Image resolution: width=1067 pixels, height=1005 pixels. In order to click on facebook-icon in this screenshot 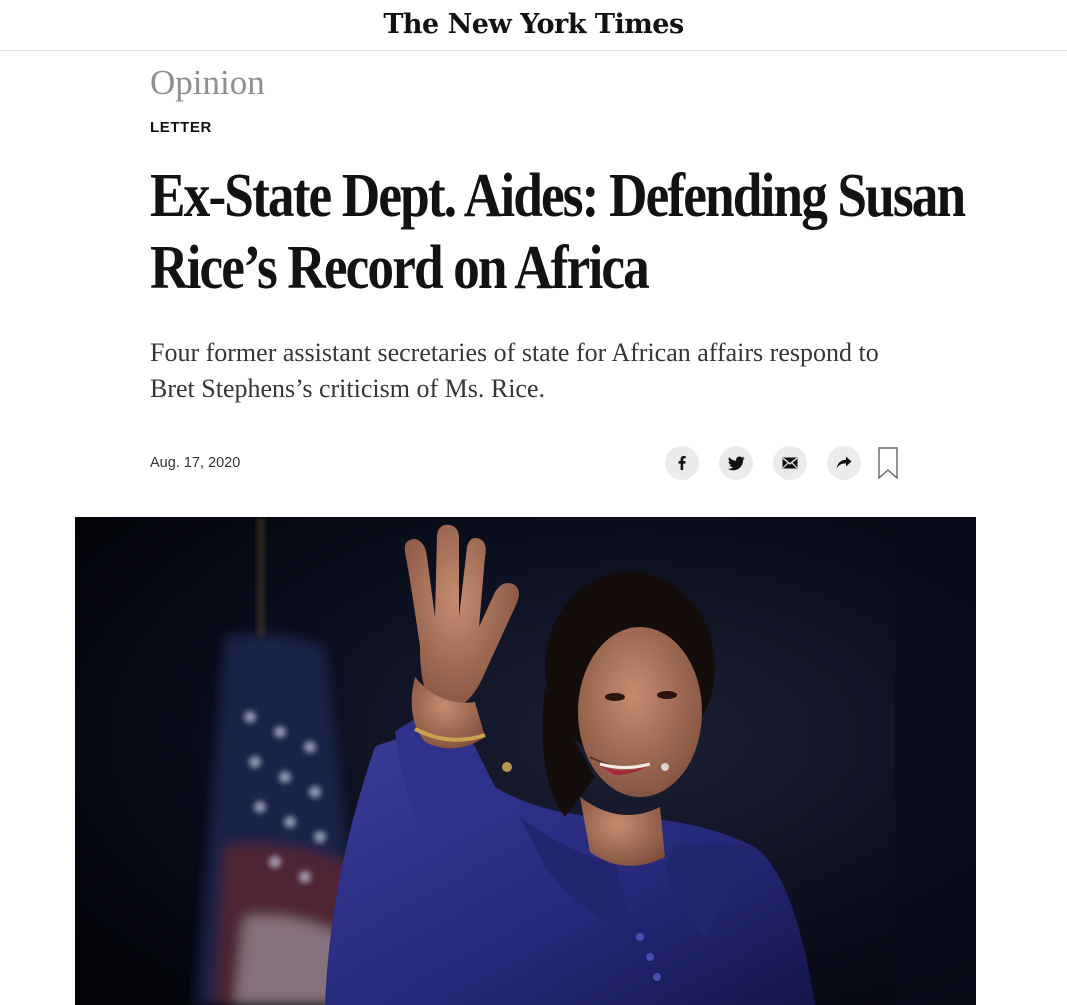, I will do `click(682, 463)`.